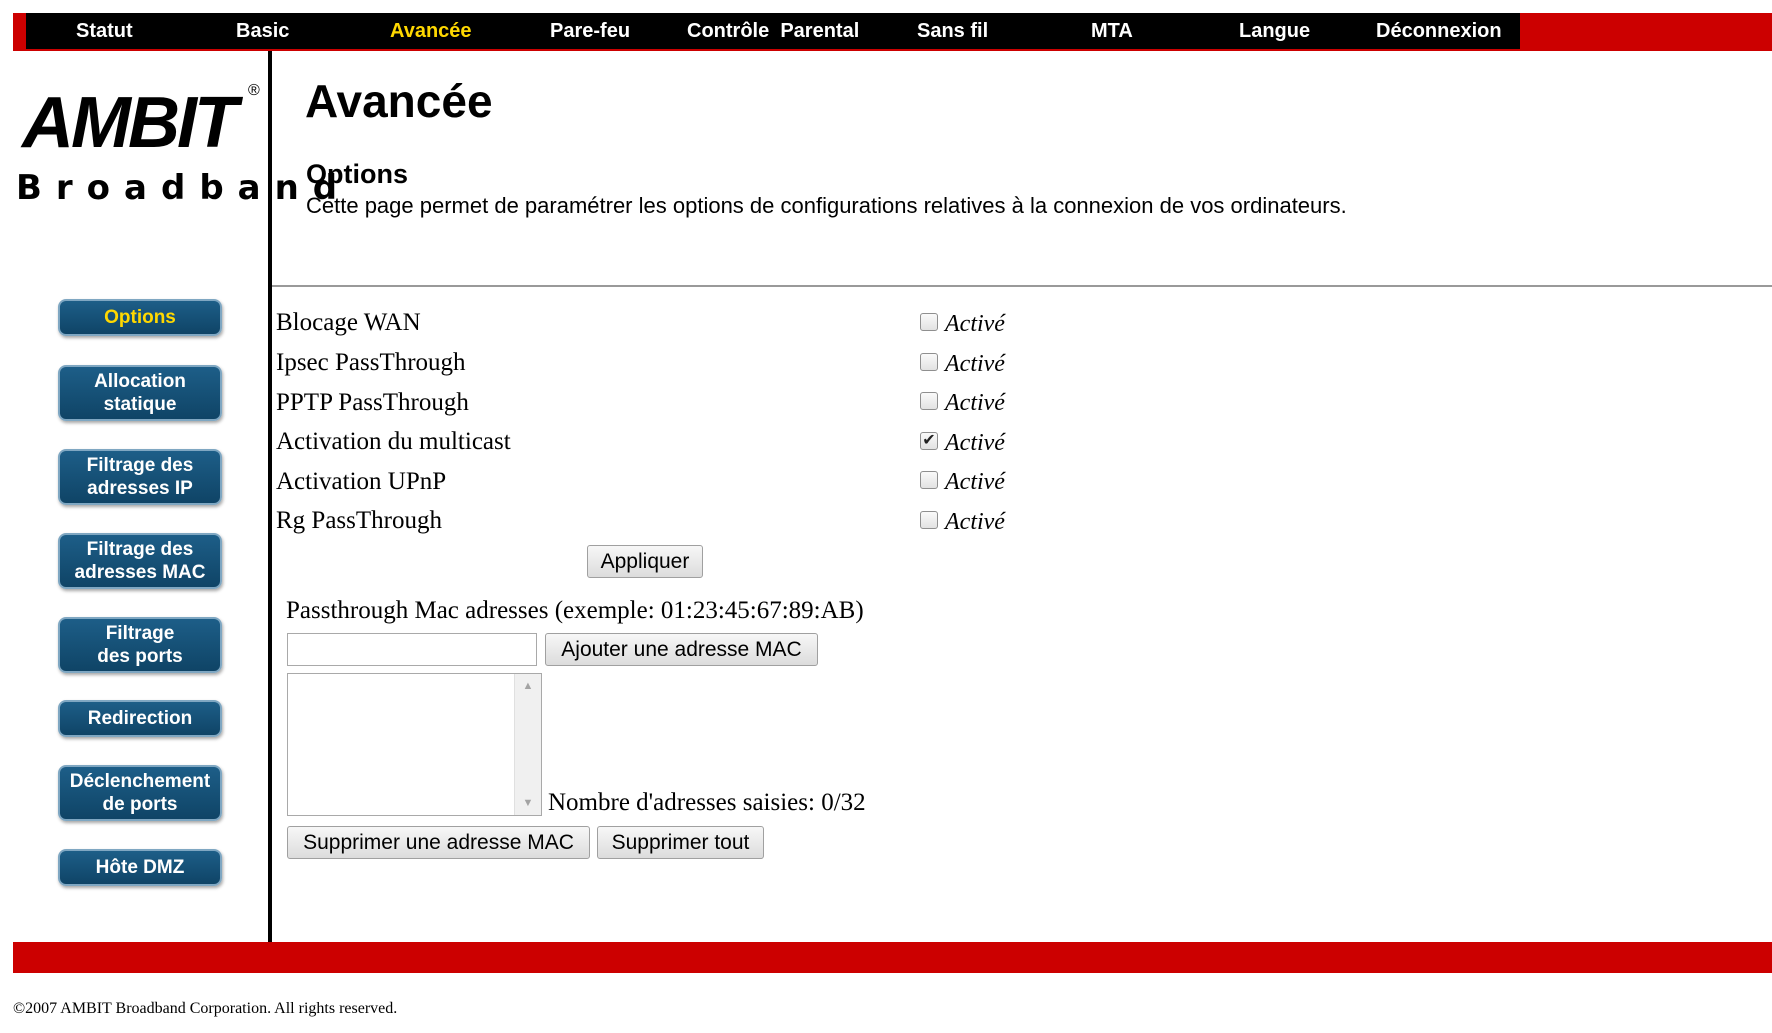  I want to click on list-scrollbar: ▲ ▼, so click(527, 744).